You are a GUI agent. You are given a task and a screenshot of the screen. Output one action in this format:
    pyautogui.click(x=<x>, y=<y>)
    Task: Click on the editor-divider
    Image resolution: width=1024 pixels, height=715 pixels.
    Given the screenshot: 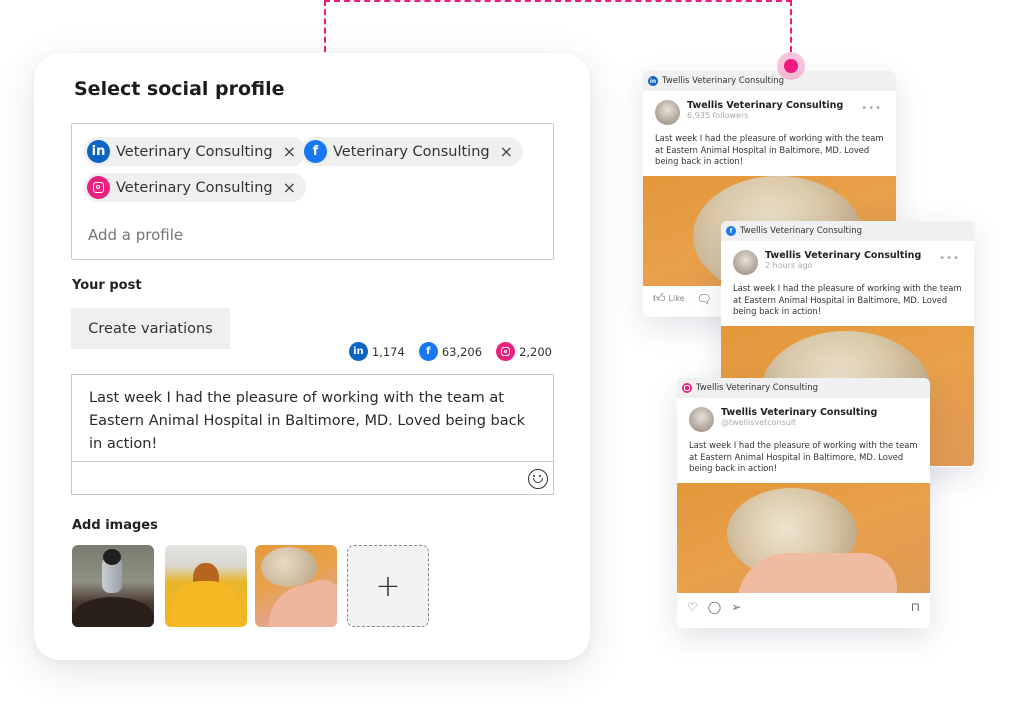 What is the action you would take?
    pyautogui.click(x=312, y=461)
    